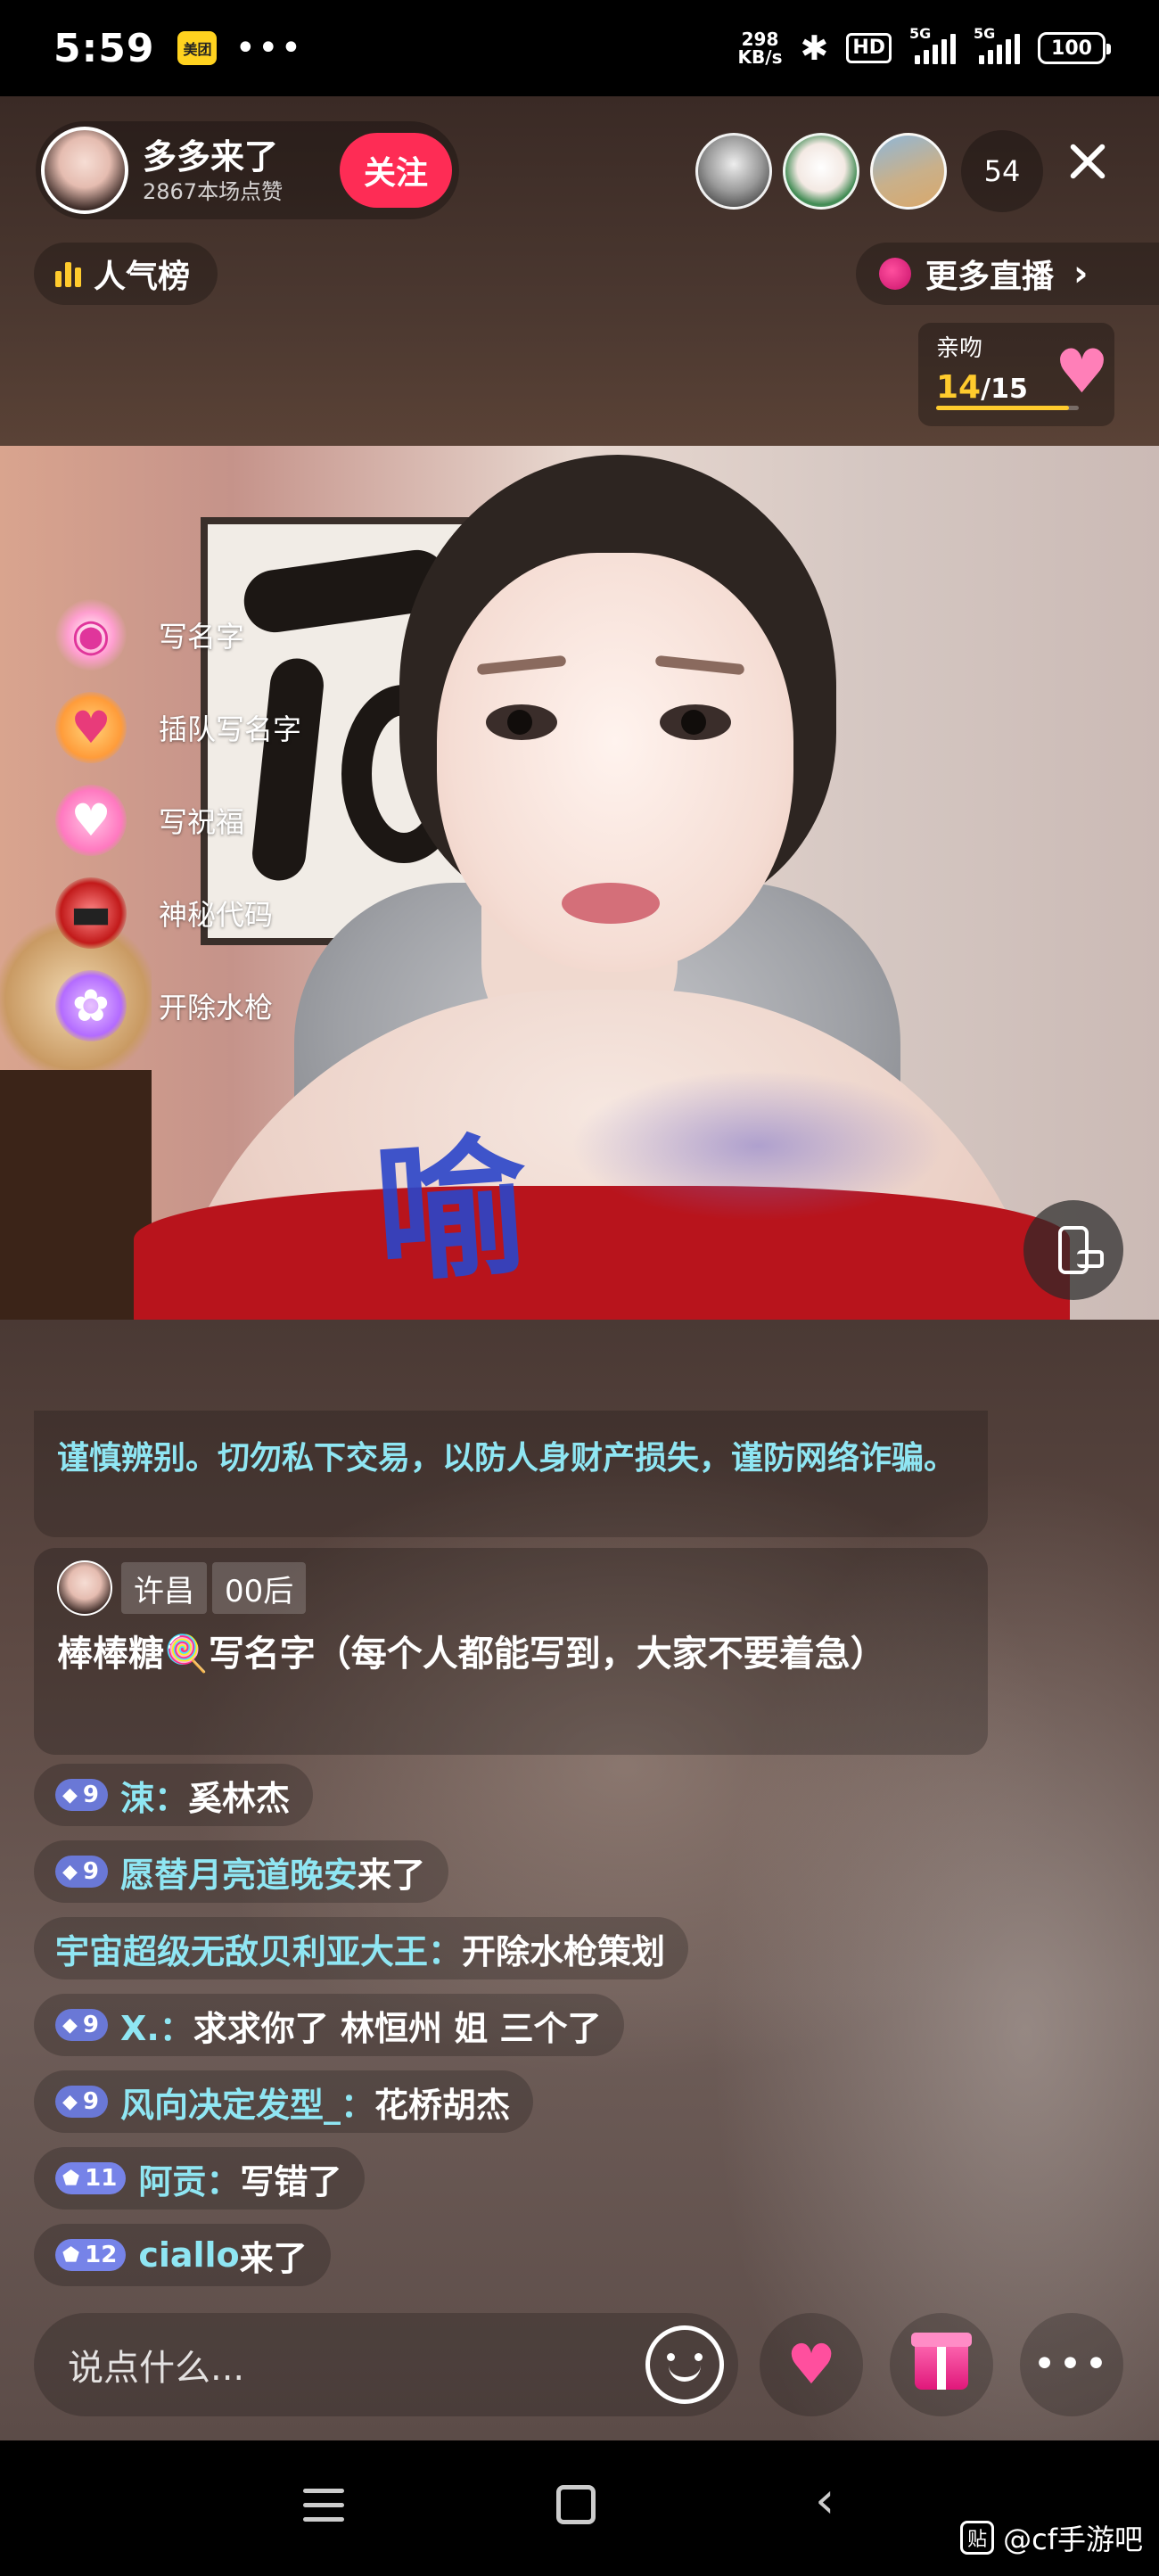 The image size is (1159, 2576). I want to click on tieba-logo-icon: 贴, so click(977, 2538).